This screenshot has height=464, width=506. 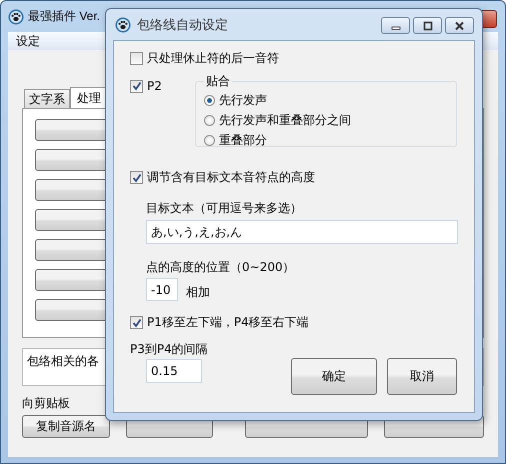 I want to click on button: 复制音源名, so click(x=66, y=426).